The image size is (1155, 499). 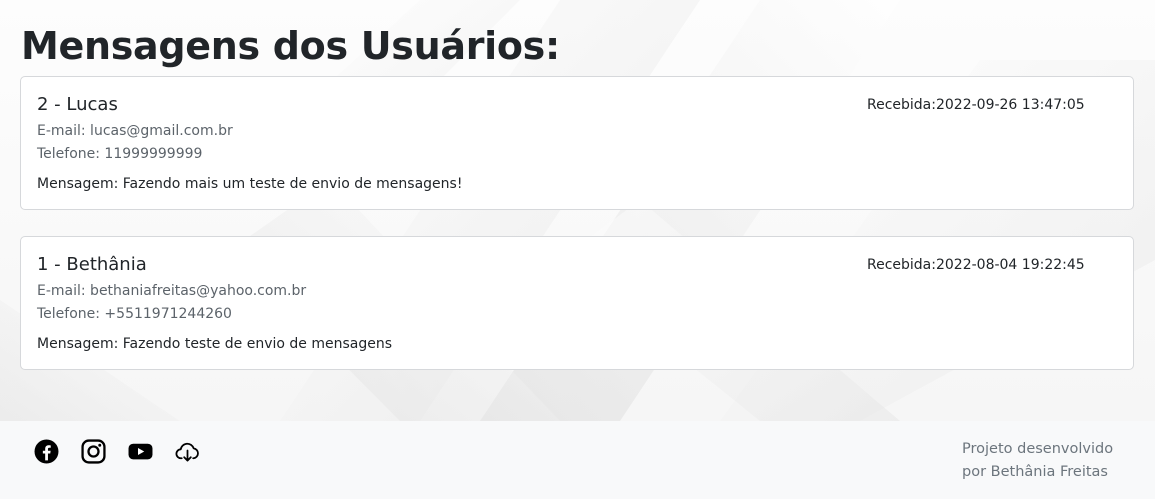 I want to click on download-link, so click(x=187, y=451).